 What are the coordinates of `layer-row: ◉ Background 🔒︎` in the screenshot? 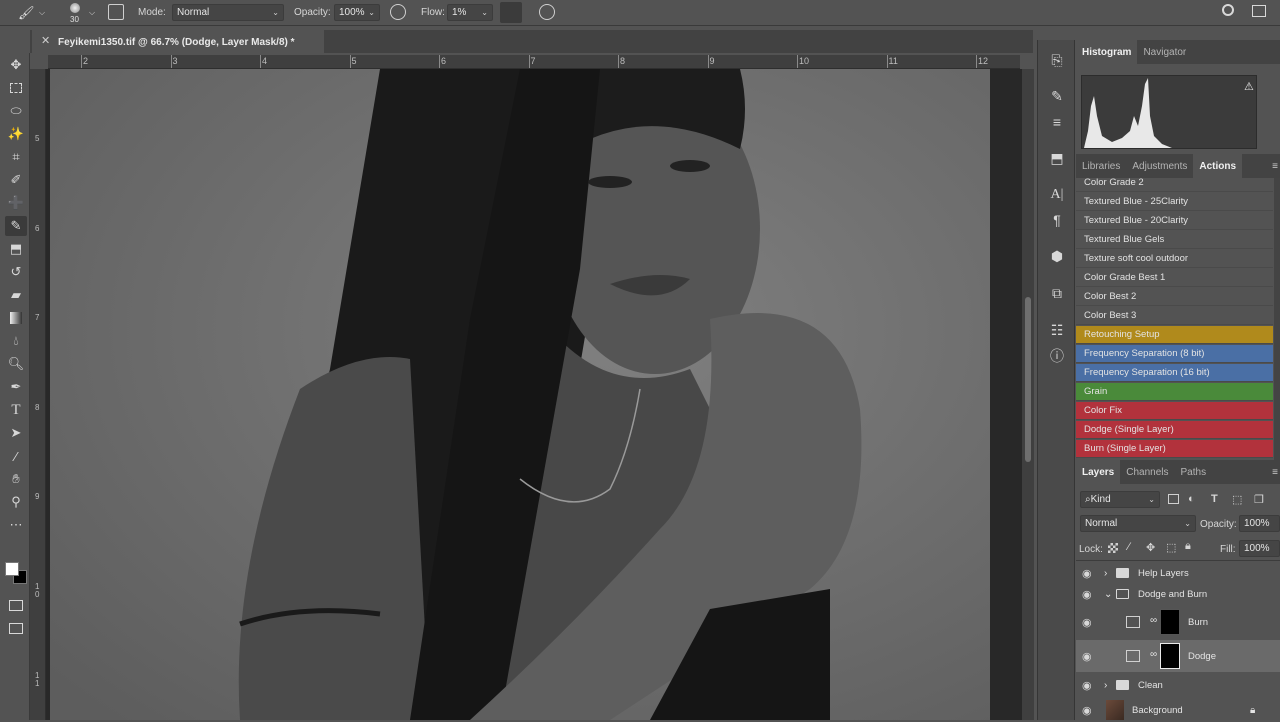 It's located at (1178, 710).